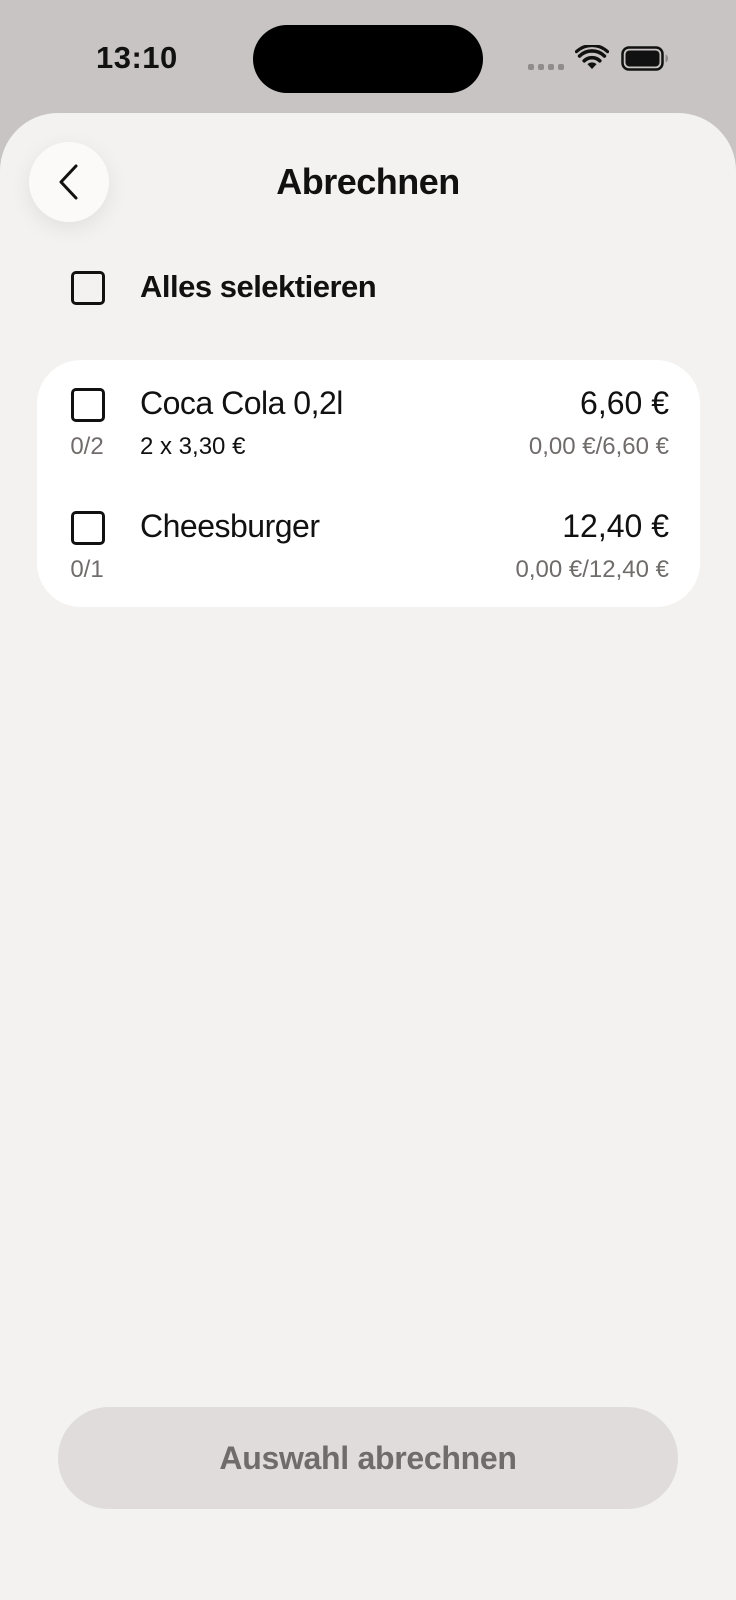 Image resolution: width=736 pixels, height=1600 pixels. Describe the element at coordinates (368, 1458) in the screenshot. I see `checkout-selection-button: Auswahl abrechnen` at that location.